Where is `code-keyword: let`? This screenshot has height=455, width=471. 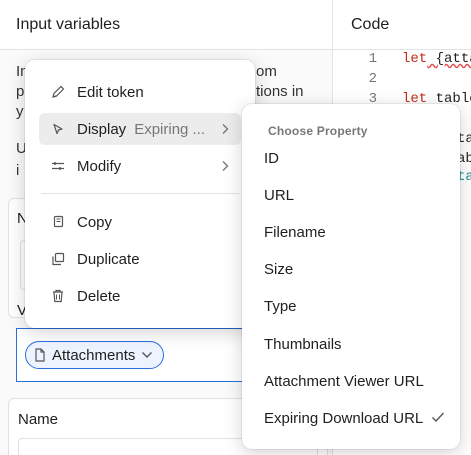
code-keyword: let is located at coordinates (415, 59).